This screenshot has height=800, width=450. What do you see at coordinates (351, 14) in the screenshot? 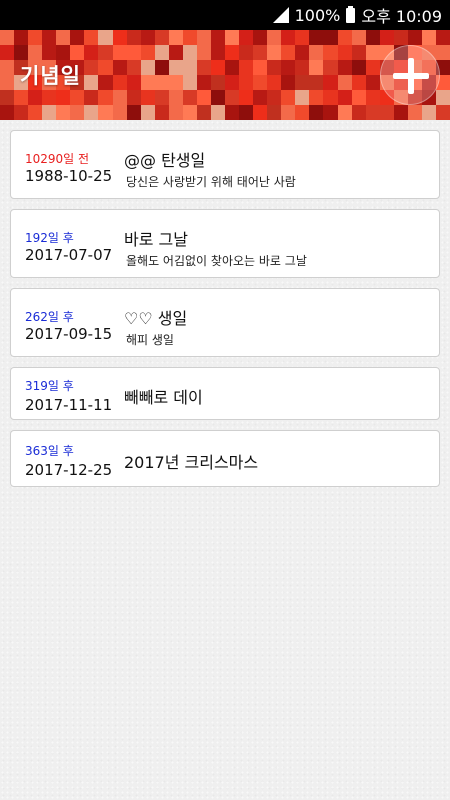
I see `battery-icon` at bounding box center [351, 14].